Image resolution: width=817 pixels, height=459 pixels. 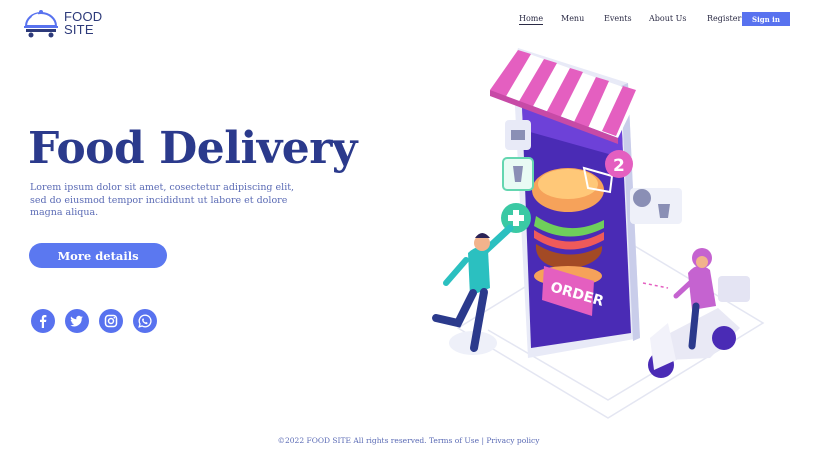 I want to click on register-link: Register, so click(x=724, y=18).